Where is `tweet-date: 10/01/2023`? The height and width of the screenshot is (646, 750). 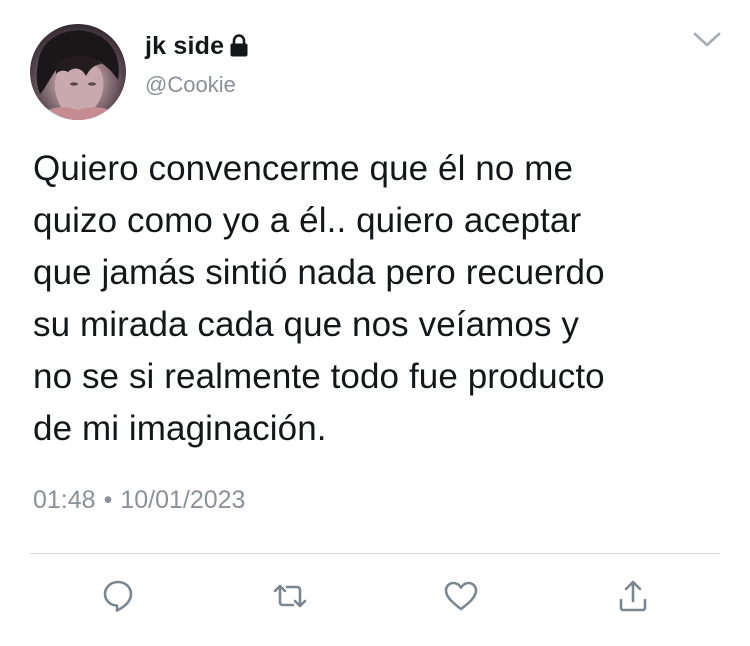 tweet-date: 10/01/2023 is located at coordinates (183, 500).